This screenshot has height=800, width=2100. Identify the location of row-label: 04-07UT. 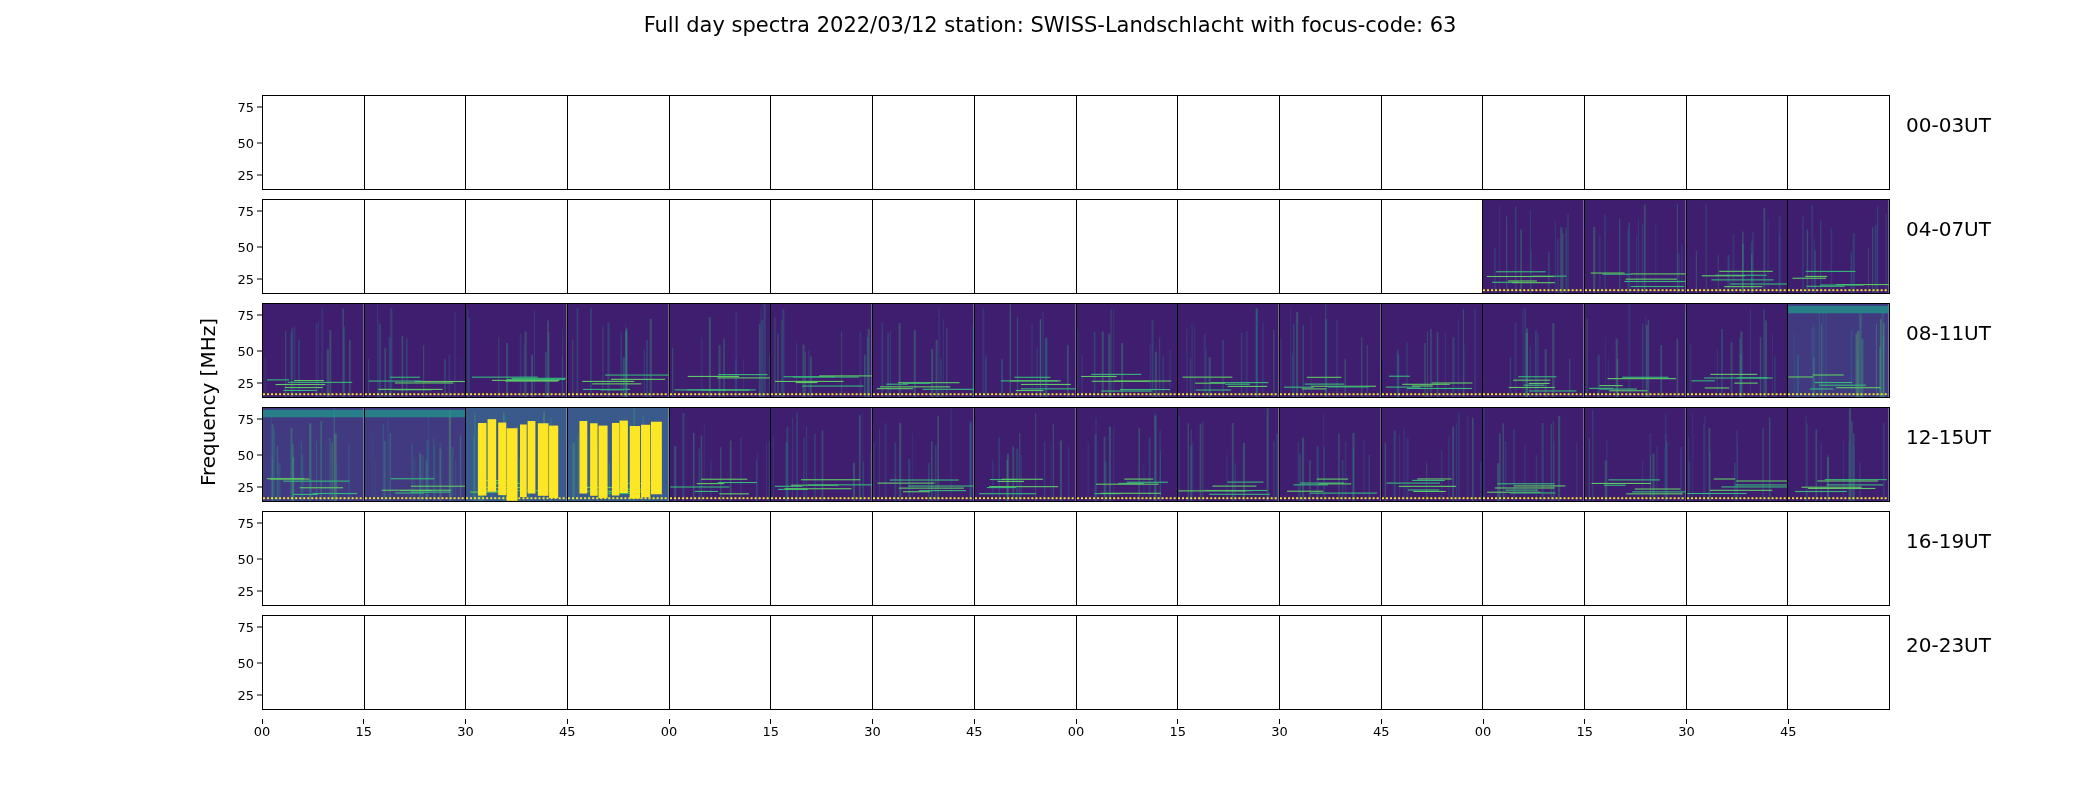
(1948, 229).